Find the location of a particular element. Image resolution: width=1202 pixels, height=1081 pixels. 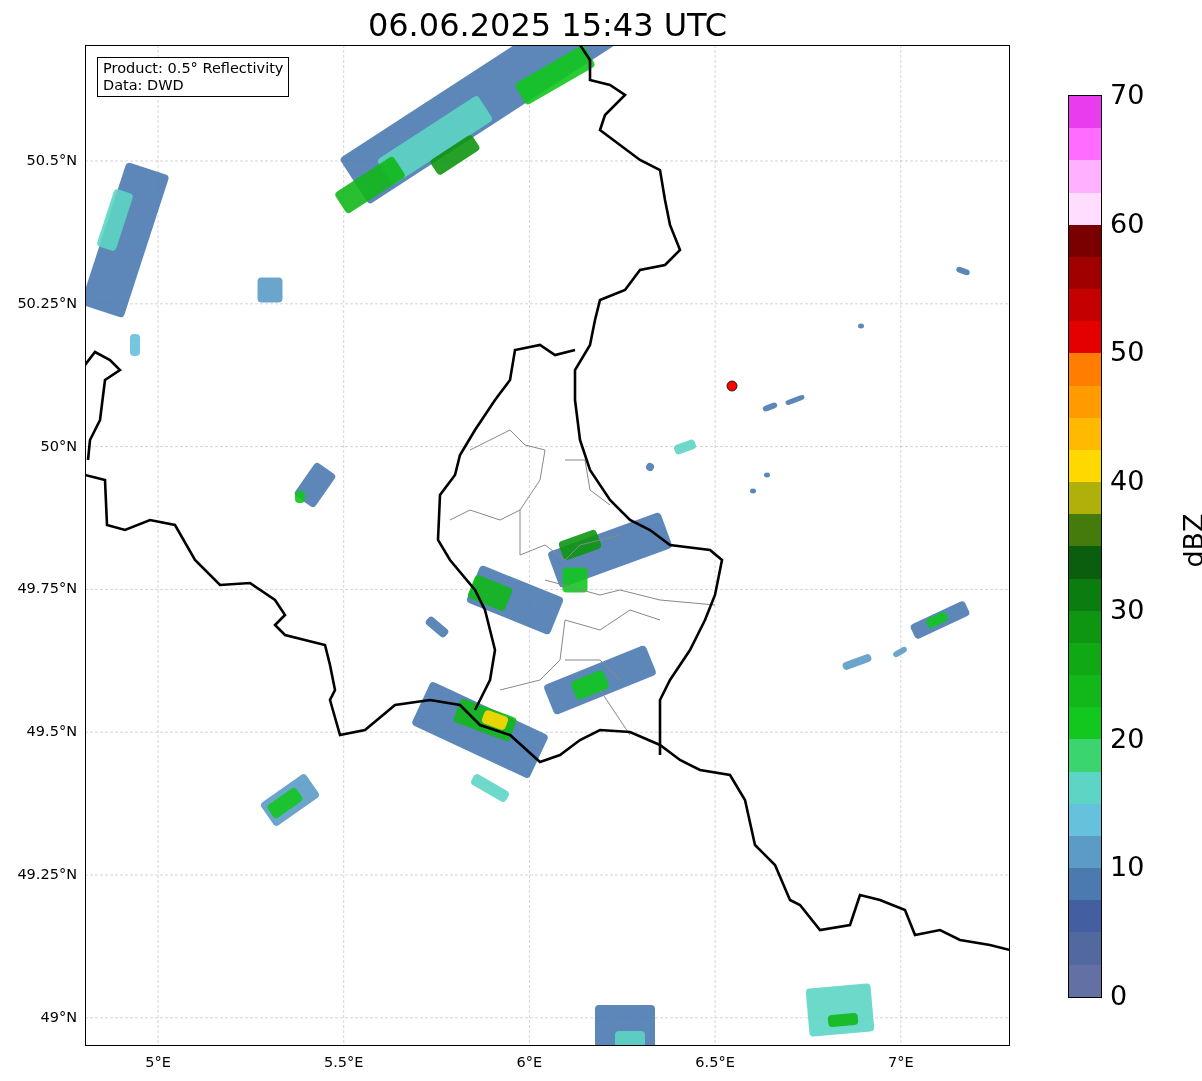

colorbar-tick-label: 50 is located at coordinates (1127, 352).